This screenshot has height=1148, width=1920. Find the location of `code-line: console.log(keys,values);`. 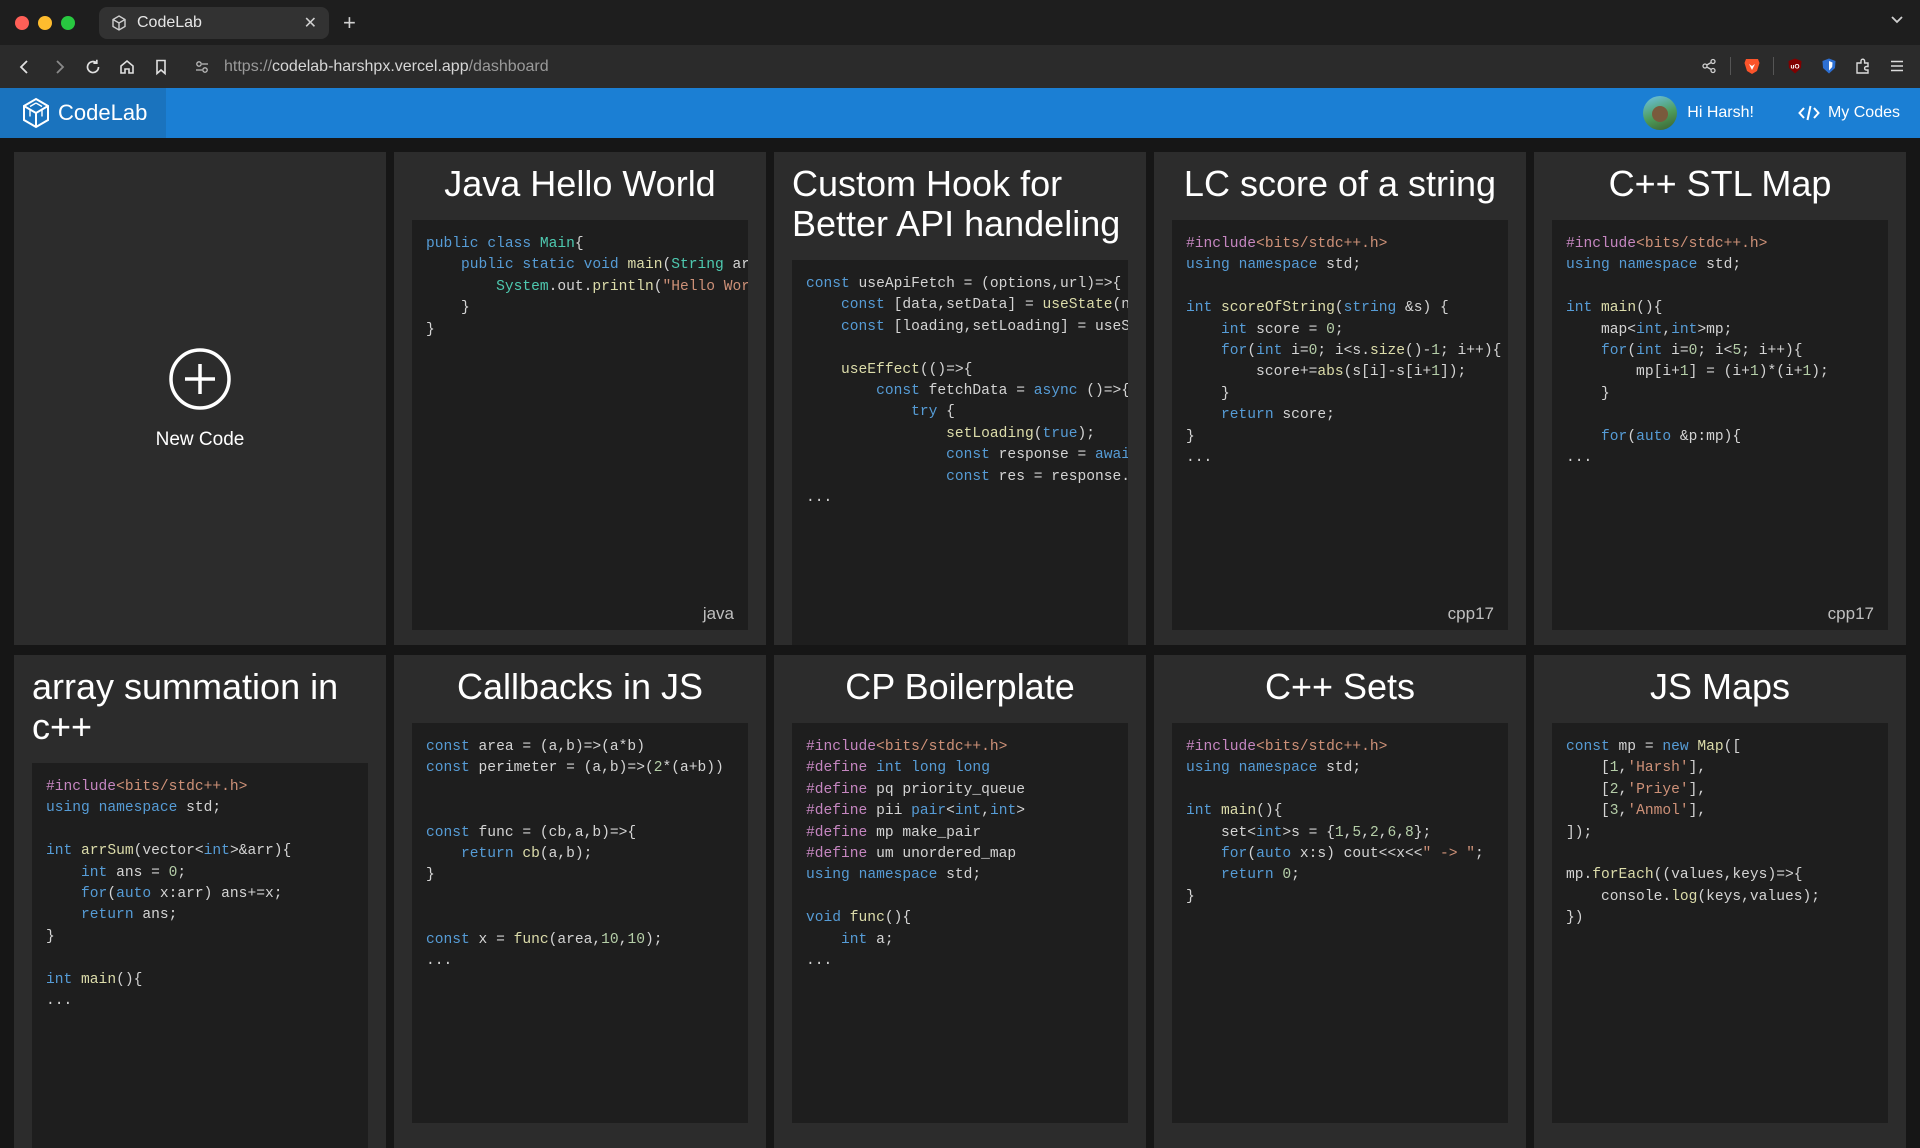

code-line: console.log(keys,values); is located at coordinates (1693, 896).